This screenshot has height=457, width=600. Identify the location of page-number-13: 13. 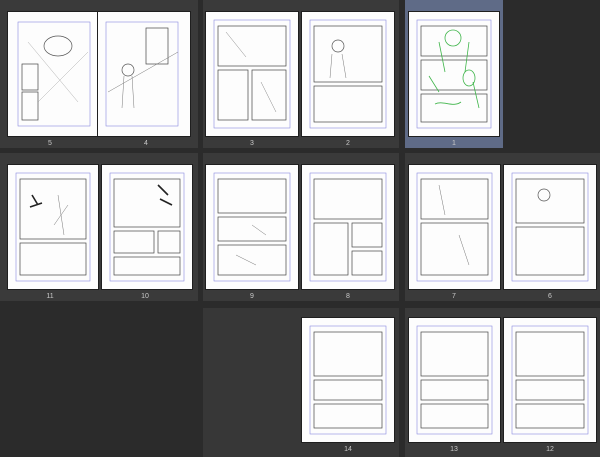
(454, 449).